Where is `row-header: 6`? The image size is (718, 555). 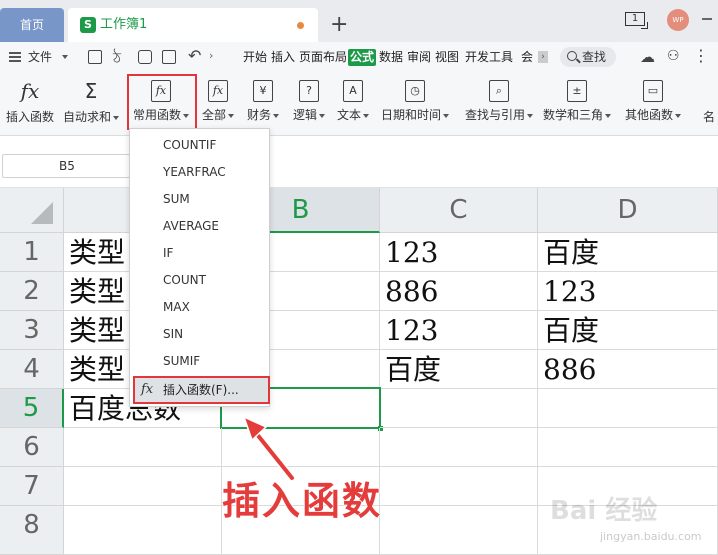 row-header: 6 is located at coordinates (32, 447).